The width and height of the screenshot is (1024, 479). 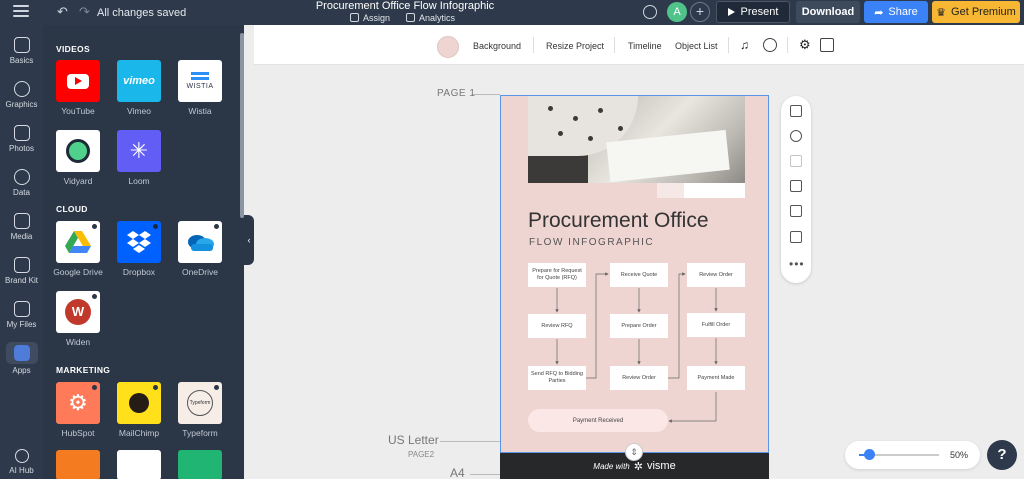 I want to click on crown-icon: ♛, so click(x=941, y=12).